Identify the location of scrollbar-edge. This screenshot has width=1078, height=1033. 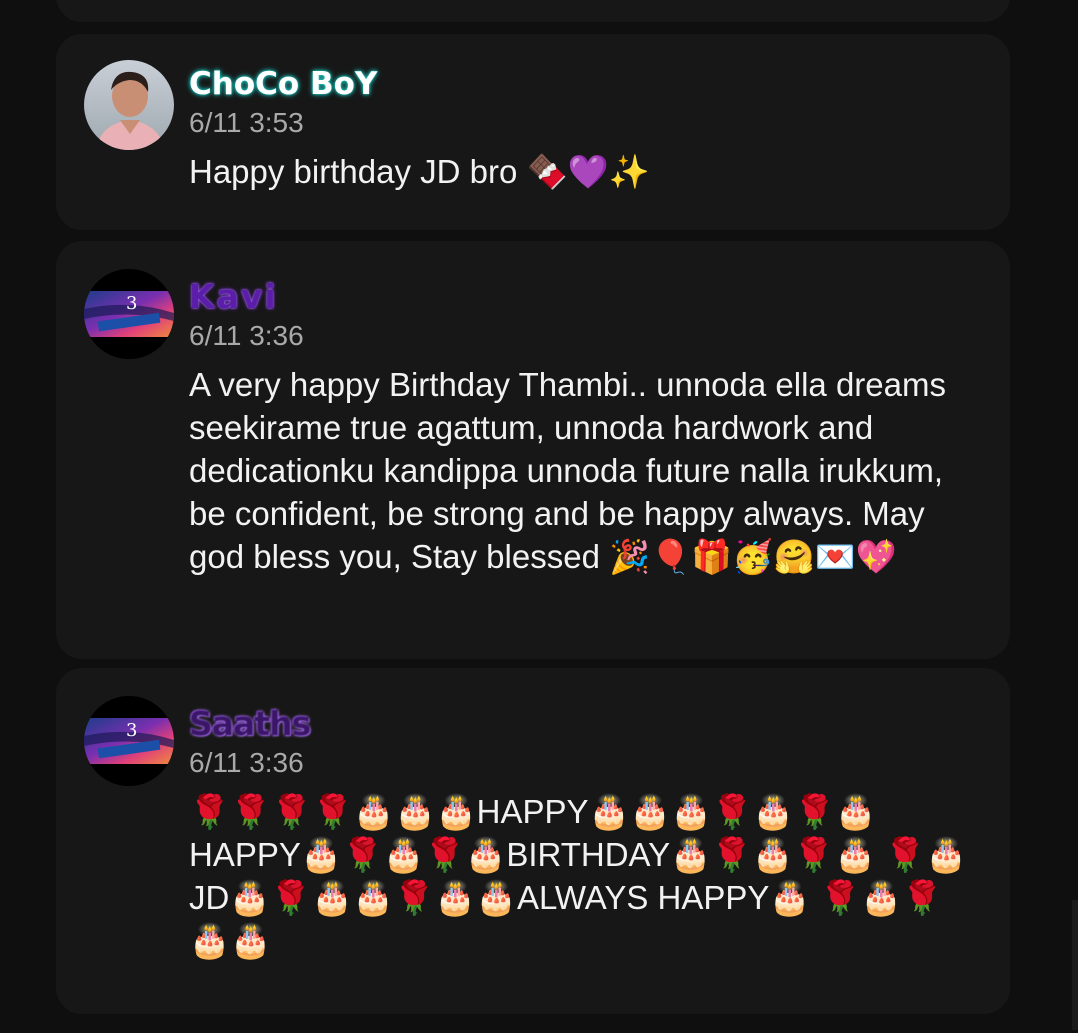
(1075, 965).